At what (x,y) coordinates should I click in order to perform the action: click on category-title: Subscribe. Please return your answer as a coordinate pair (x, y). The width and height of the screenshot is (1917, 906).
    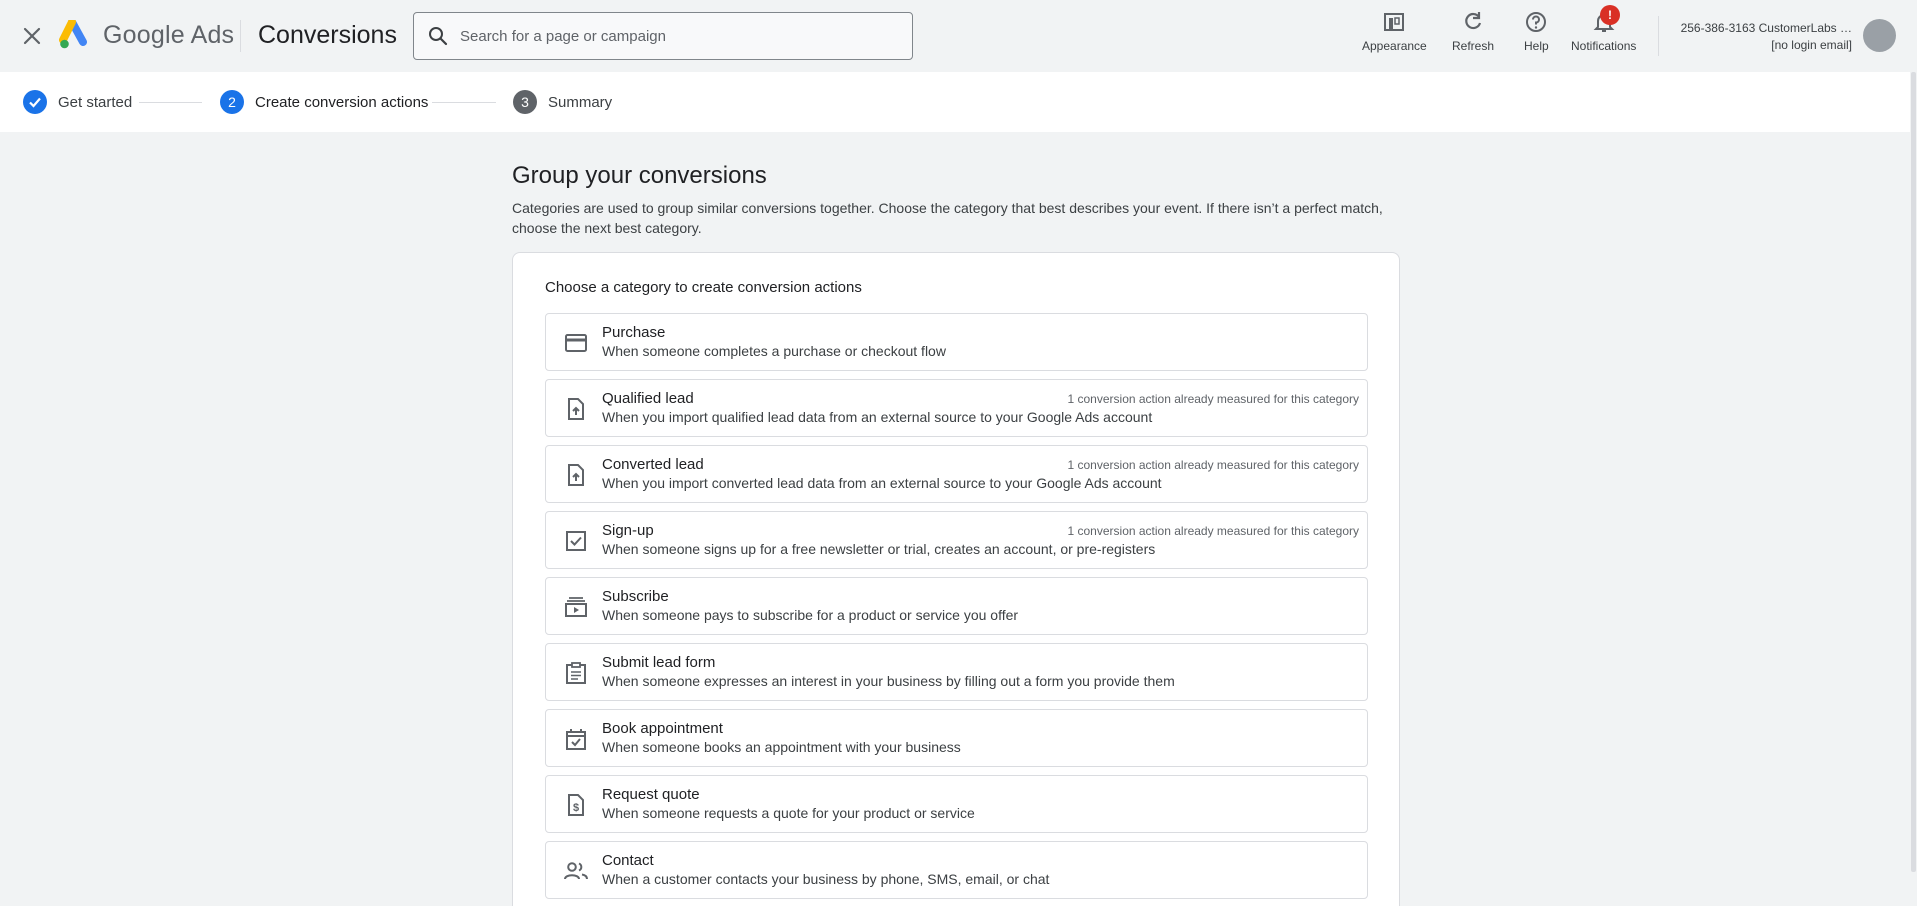
    Looking at the image, I should click on (635, 596).